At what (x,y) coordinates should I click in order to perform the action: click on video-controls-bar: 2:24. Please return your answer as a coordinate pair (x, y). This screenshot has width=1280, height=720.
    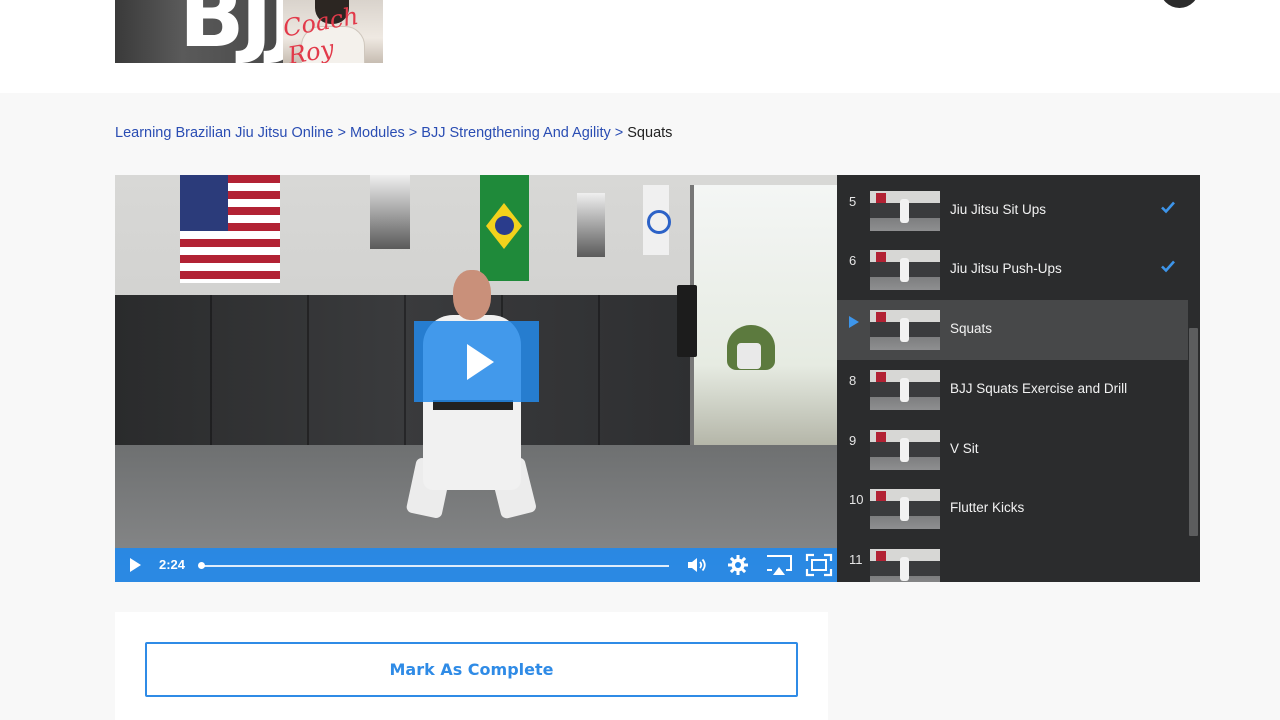
    Looking at the image, I should click on (476, 565).